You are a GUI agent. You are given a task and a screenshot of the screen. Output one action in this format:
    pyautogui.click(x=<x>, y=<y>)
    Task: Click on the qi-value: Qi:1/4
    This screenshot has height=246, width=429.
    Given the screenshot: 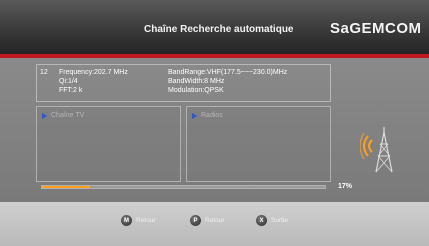 What is the action you would take?
    pyautogui.click(x=68, y=81)
    